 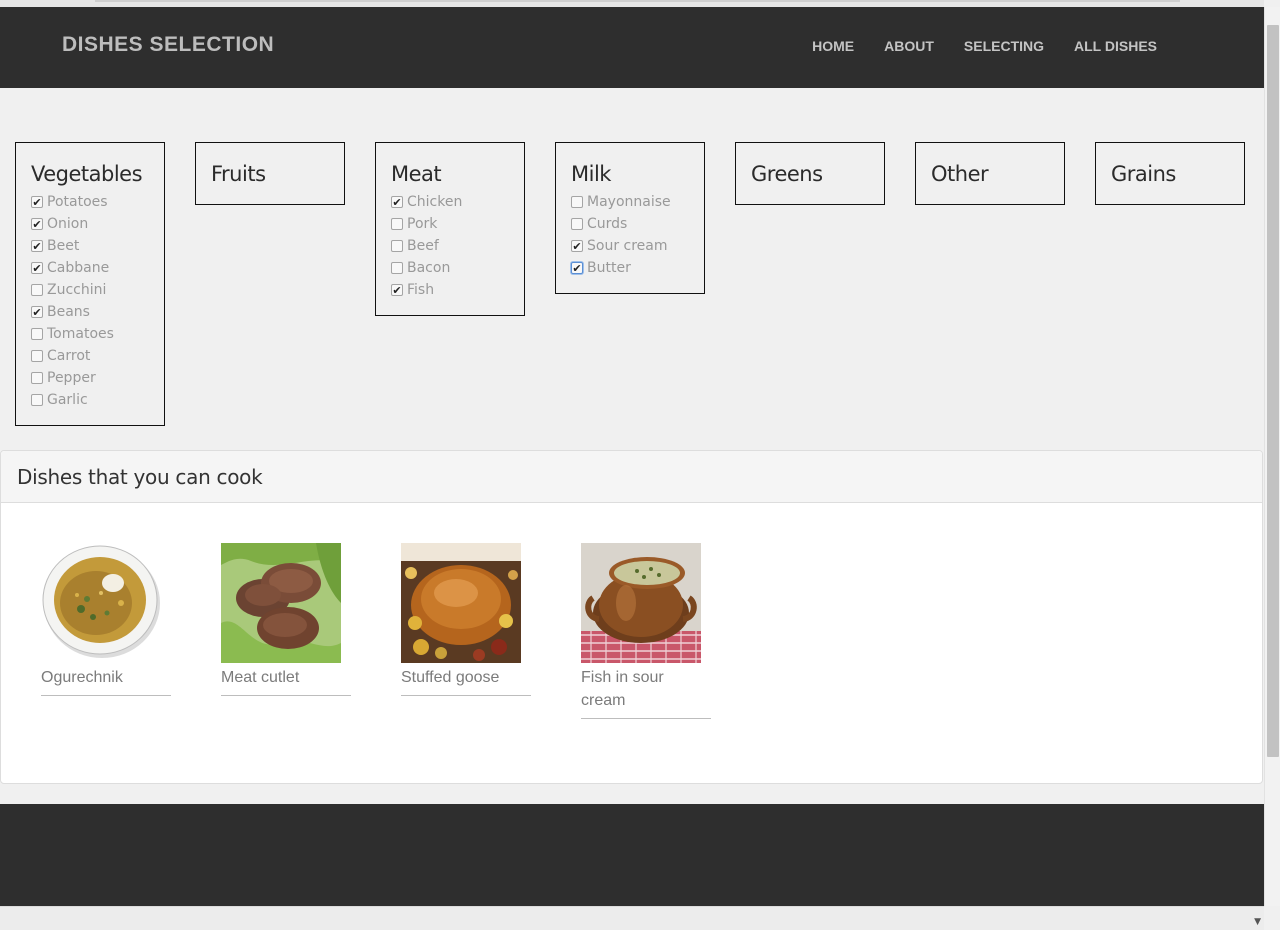 I want to click on nav-link-home: HOME, so click(x=833, y=46).